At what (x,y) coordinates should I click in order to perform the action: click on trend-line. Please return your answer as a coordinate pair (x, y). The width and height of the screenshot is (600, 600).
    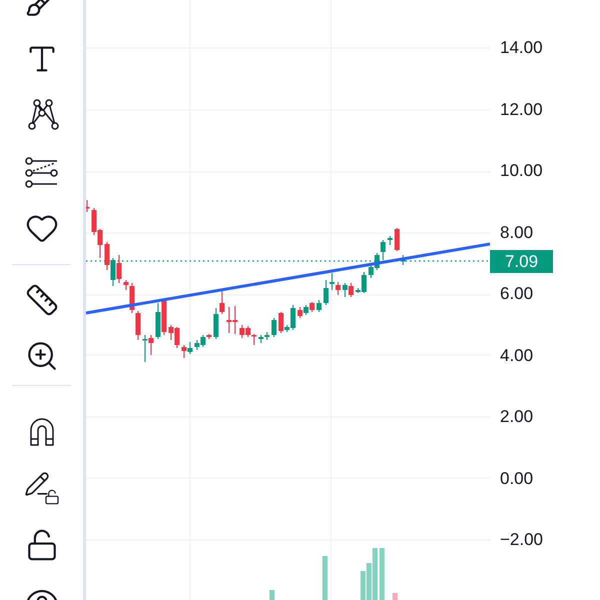
    Looking at the image, I should click on (288, 278).